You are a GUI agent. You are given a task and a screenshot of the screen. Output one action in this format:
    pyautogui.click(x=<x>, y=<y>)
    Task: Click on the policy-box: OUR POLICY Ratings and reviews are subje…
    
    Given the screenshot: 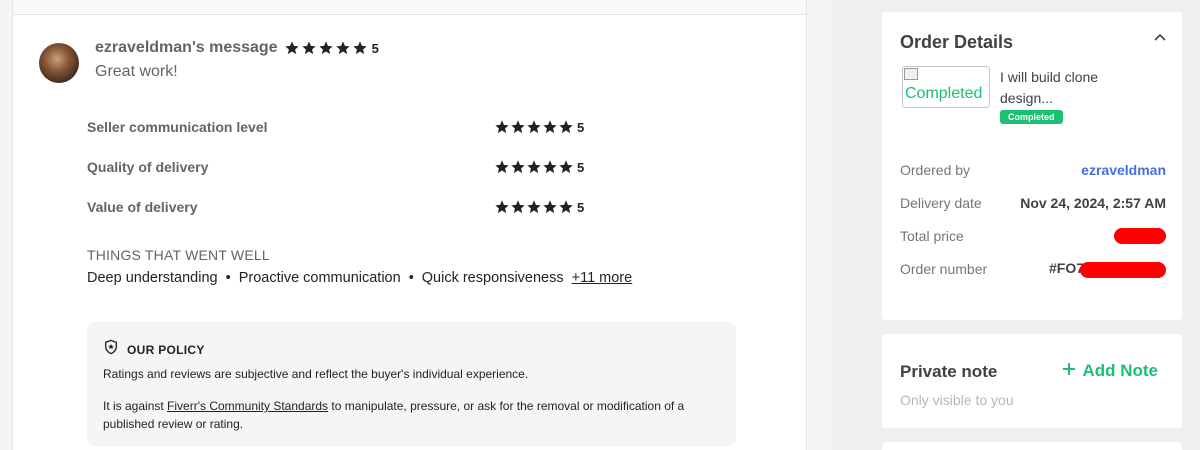 What is the action you would take?
    pyautogui.click(x=411, y=384)
    